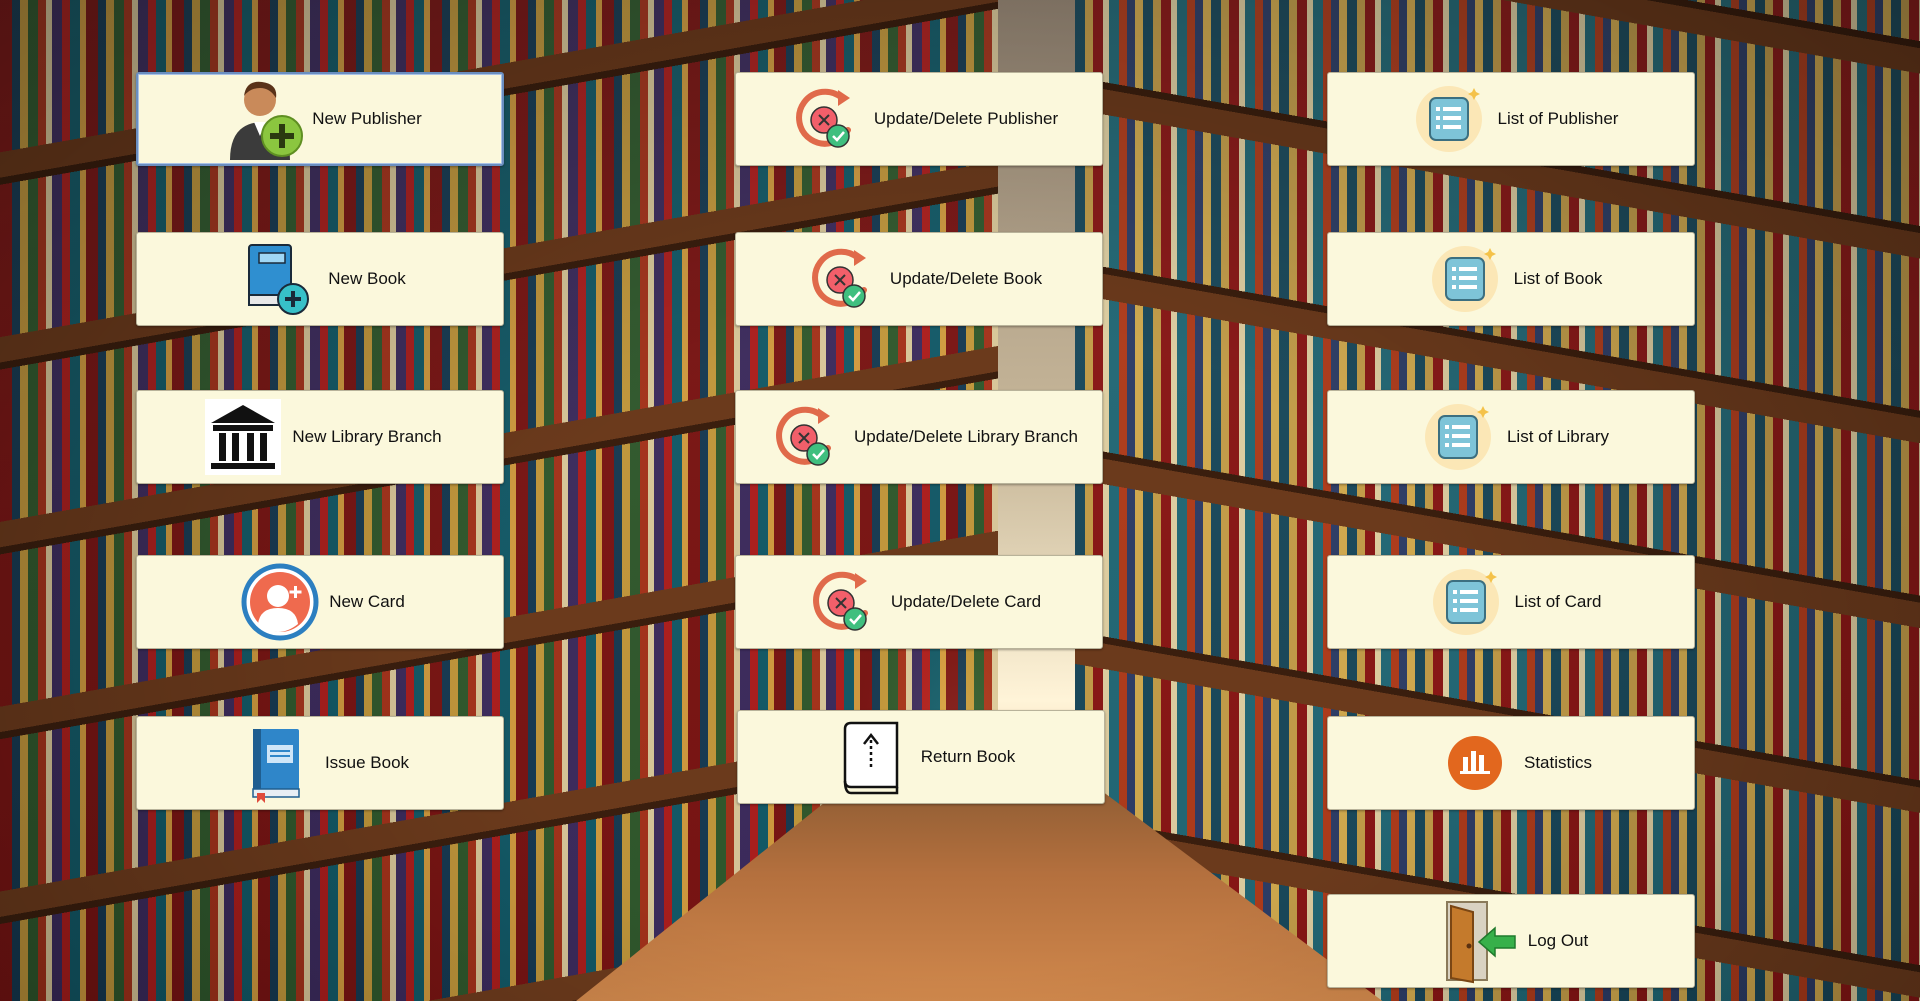  I want to click on list-of-publisher-label: List of Publisher, so click(1558, 118).